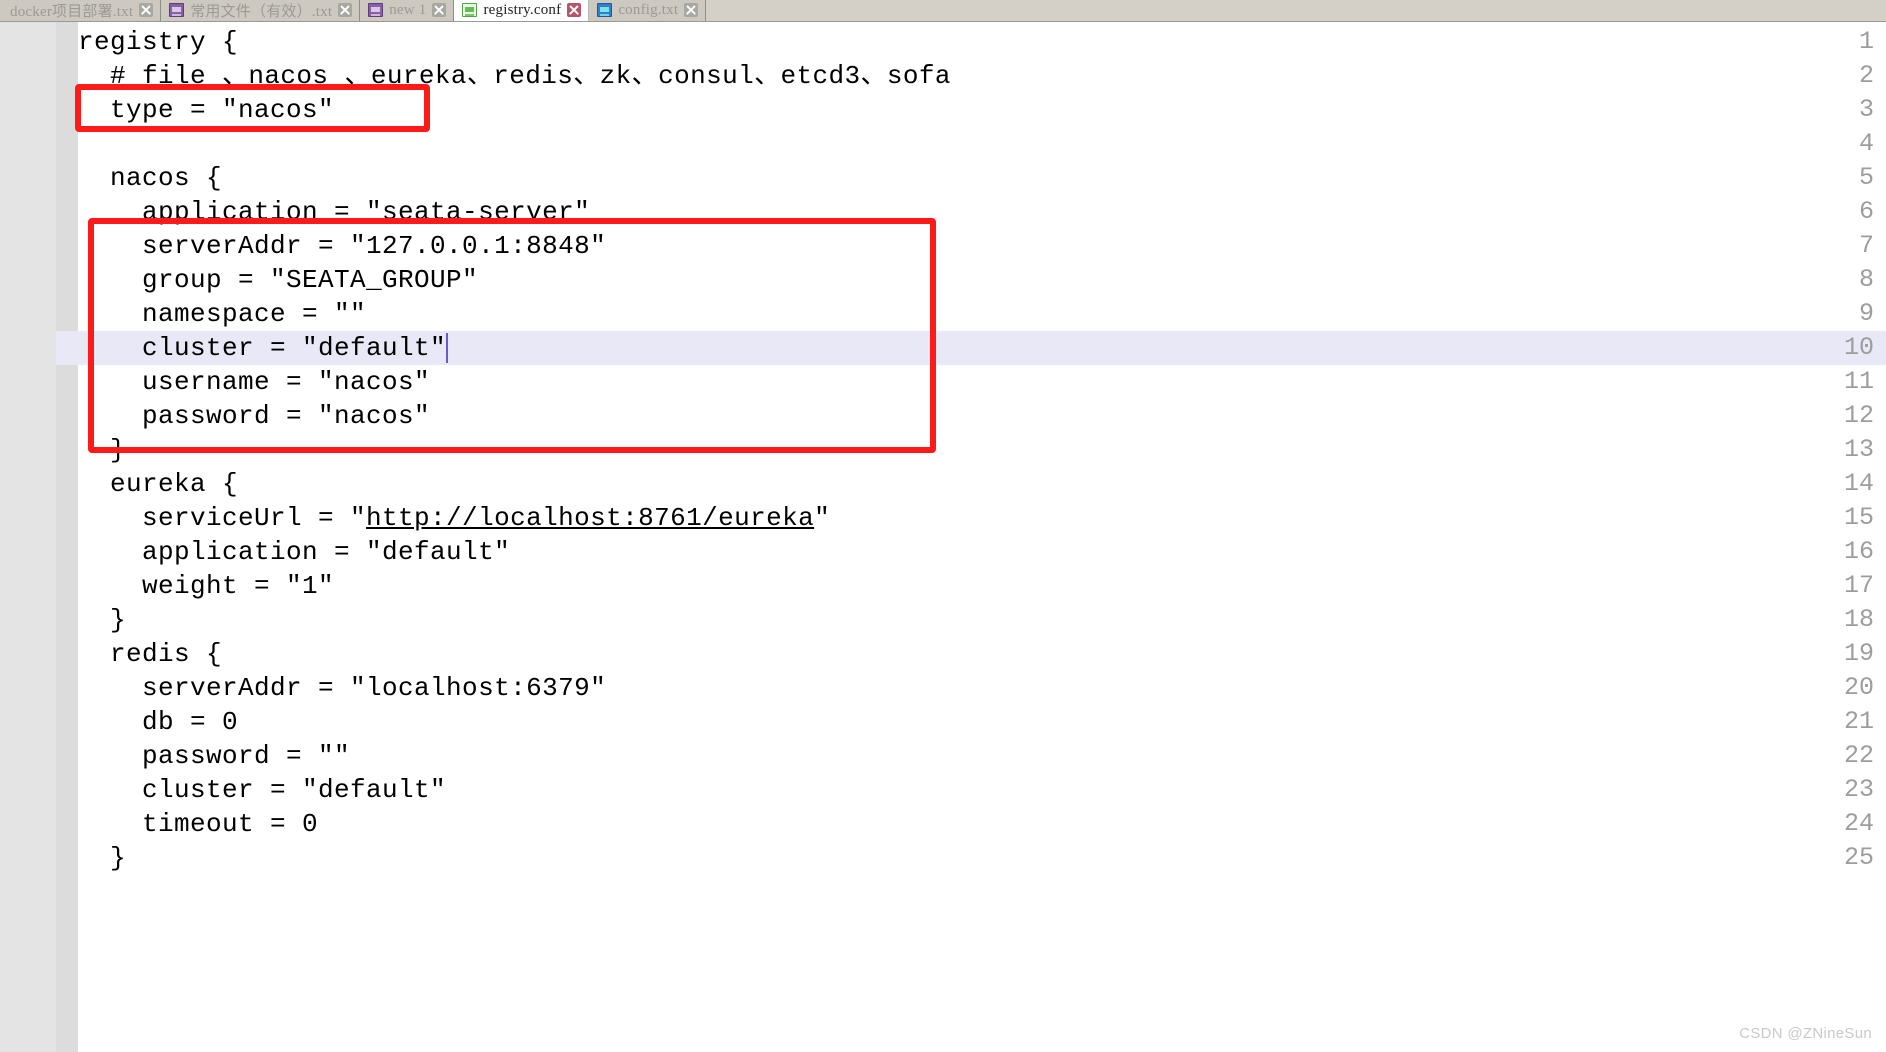 This screenshot has height=1052, width=1886. I want to click on tab-new-1: new 1, so click(407, 10).